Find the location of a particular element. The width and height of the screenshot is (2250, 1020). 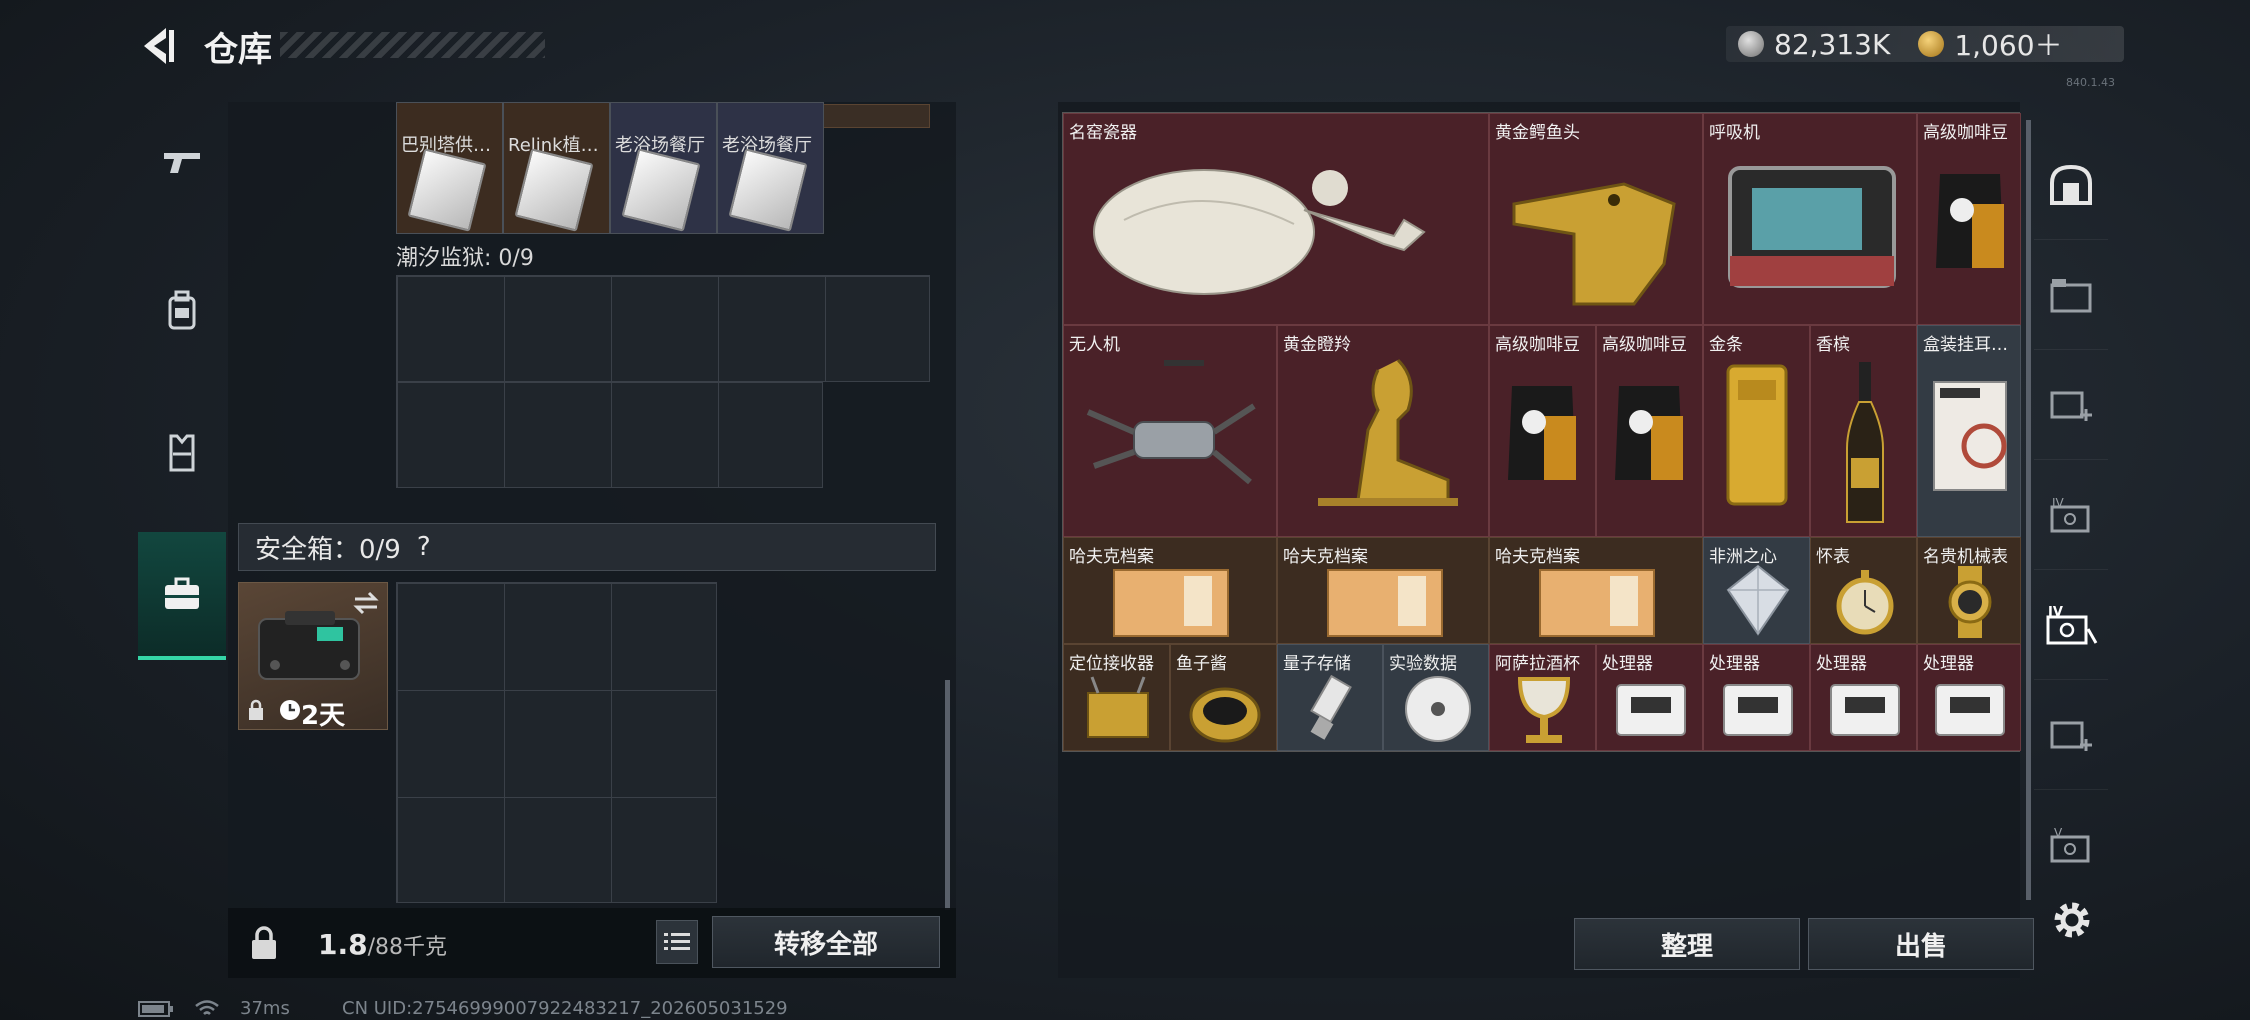

prison-grid-row2 is located at coordinates (609, 434).